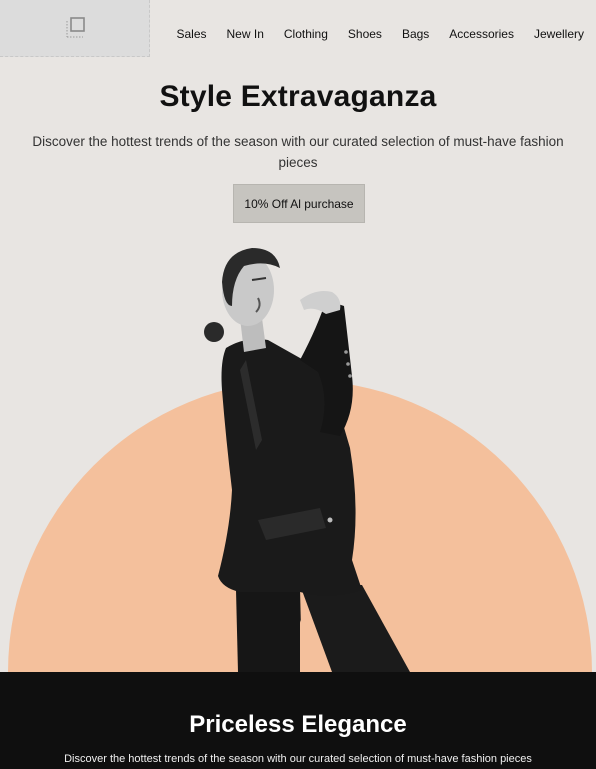 This screenshot has width=596, height=769. I want to click on section-title: Priceless Elegance, so click(298, 724).